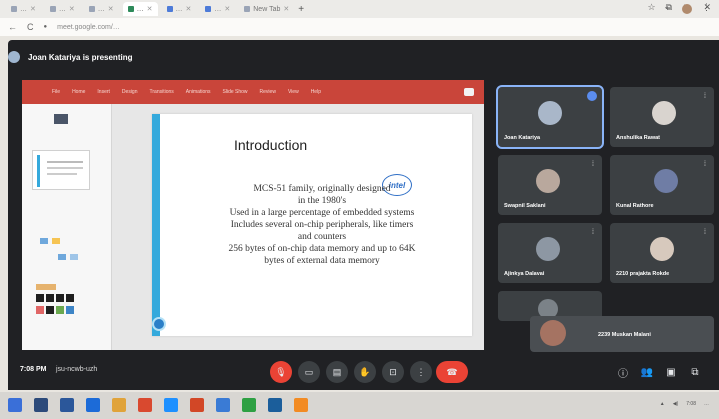 The width and height of the screenshot is (719, 419). I want to click on slide-title: Introduction, so click(271, 145).